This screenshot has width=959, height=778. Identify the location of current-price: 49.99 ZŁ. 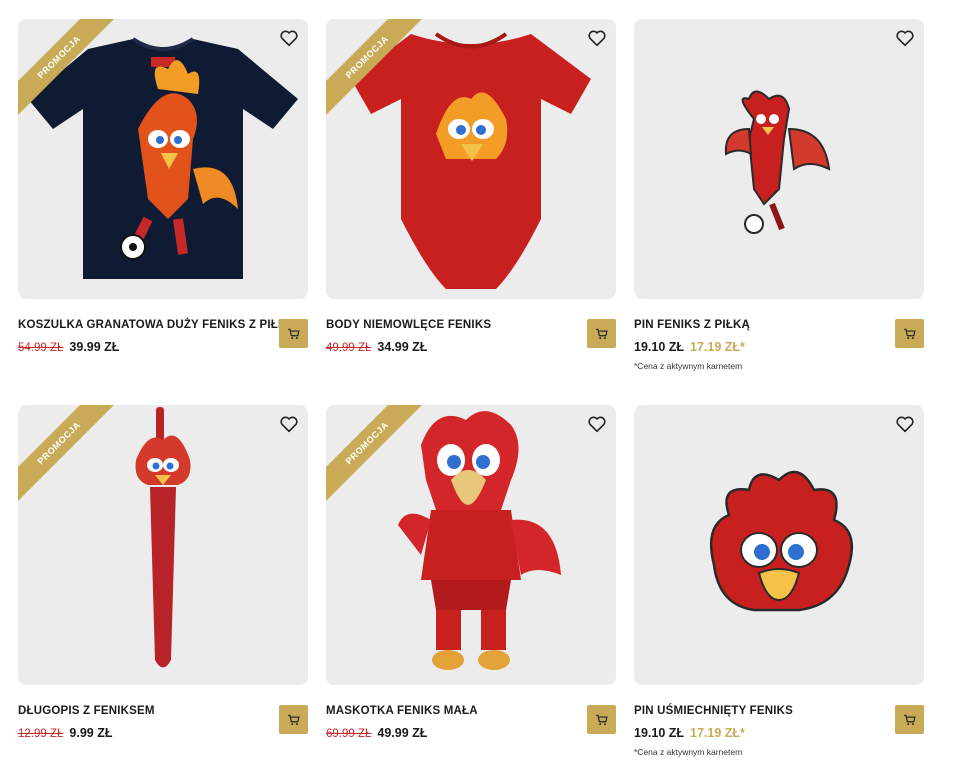
(402, 733).